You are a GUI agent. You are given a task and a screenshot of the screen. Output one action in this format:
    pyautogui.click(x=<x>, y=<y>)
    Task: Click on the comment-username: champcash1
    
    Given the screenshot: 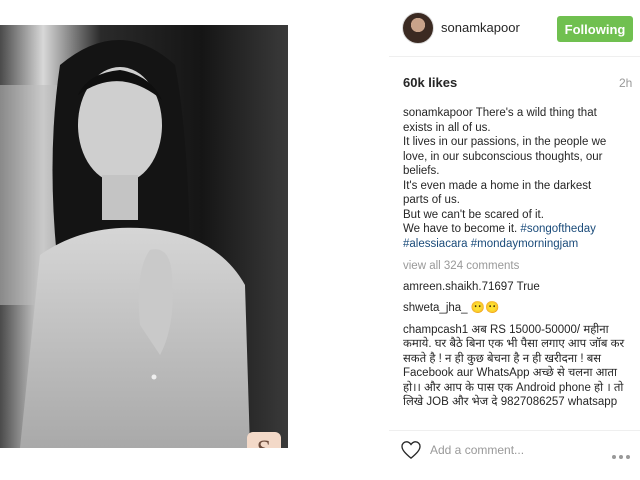 What is the action you would take?
    pyautogui.click(x=435, y=330)
    